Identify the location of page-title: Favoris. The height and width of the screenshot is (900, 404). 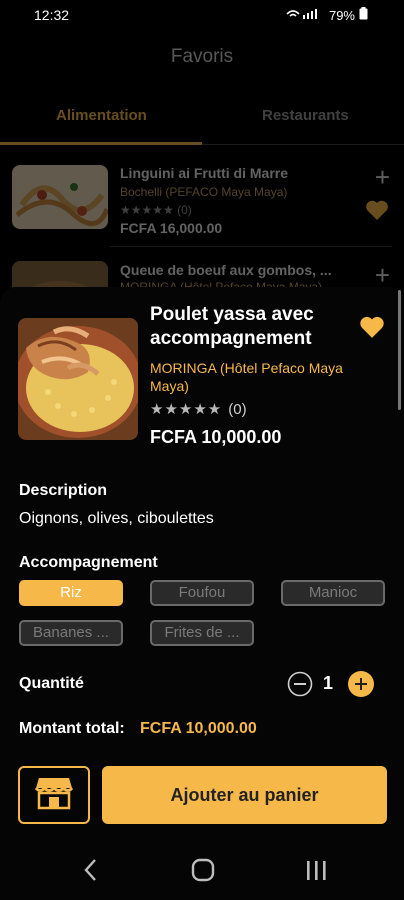
(202, 56).